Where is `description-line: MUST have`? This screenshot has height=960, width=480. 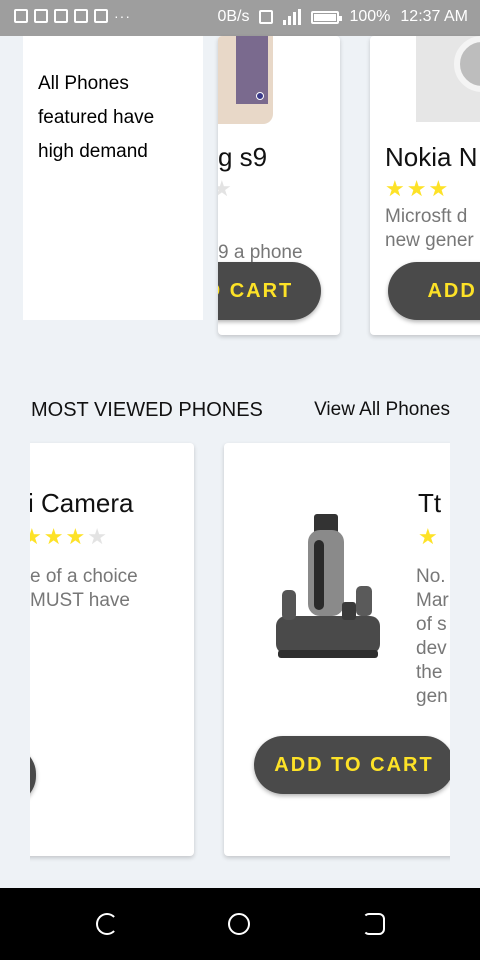 description-line: MUST have is located at coordinates (80, 600).